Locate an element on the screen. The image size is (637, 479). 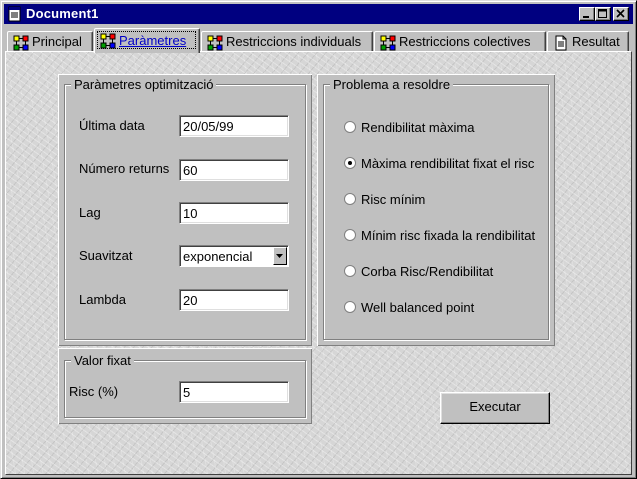
tab-parametres: Paràmetres is located at coordinates (147, 40).